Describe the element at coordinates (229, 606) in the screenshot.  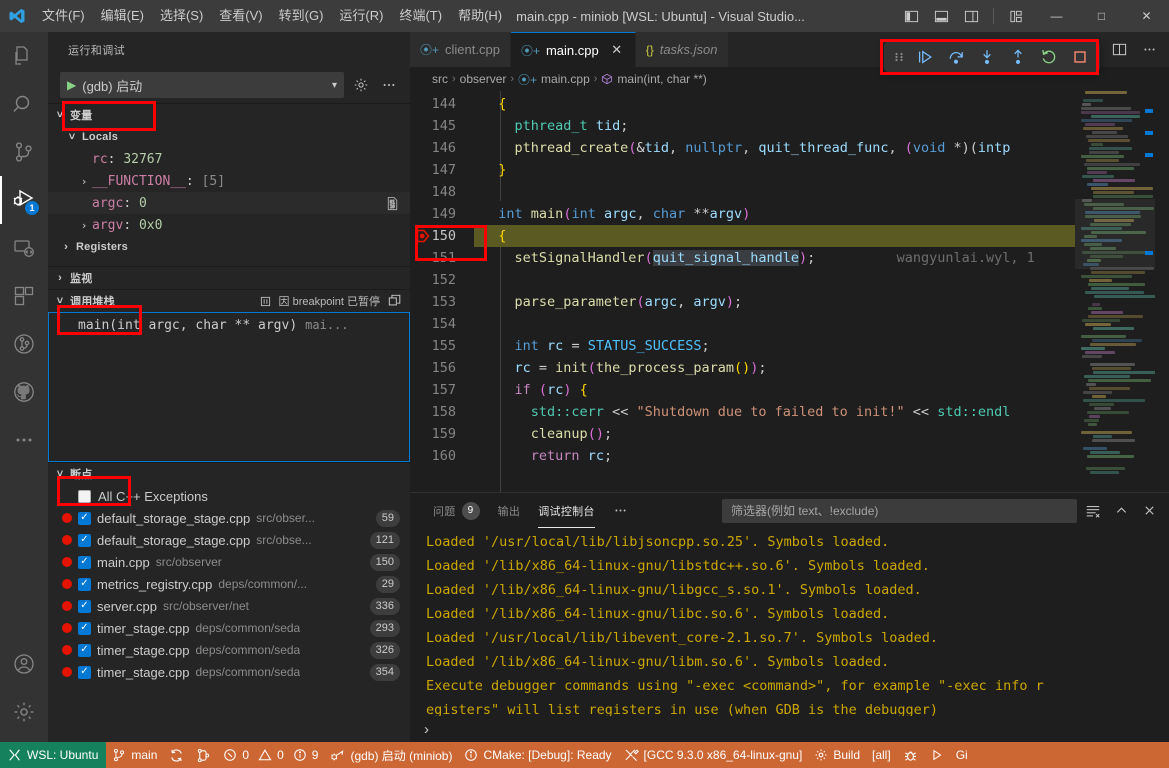
I see `table-row: ✓ server.cpp src/observer/net 336` at that location.